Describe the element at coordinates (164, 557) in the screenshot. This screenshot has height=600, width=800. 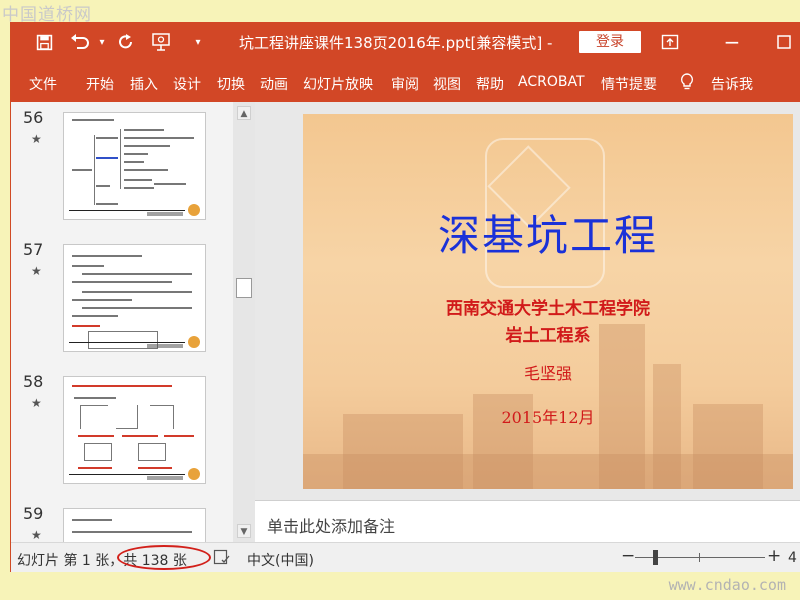
I see `highlight-oval` at that location.